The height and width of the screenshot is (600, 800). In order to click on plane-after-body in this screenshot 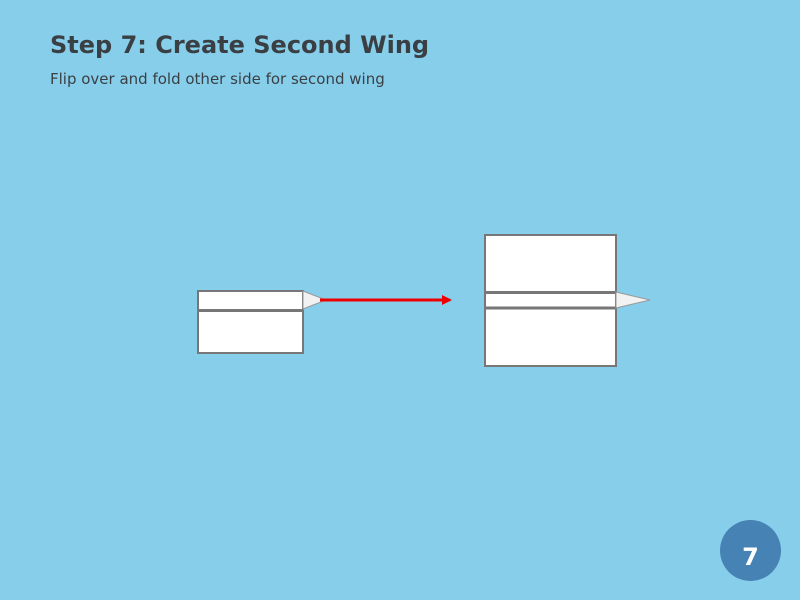, I will do `click(550, 300)`.